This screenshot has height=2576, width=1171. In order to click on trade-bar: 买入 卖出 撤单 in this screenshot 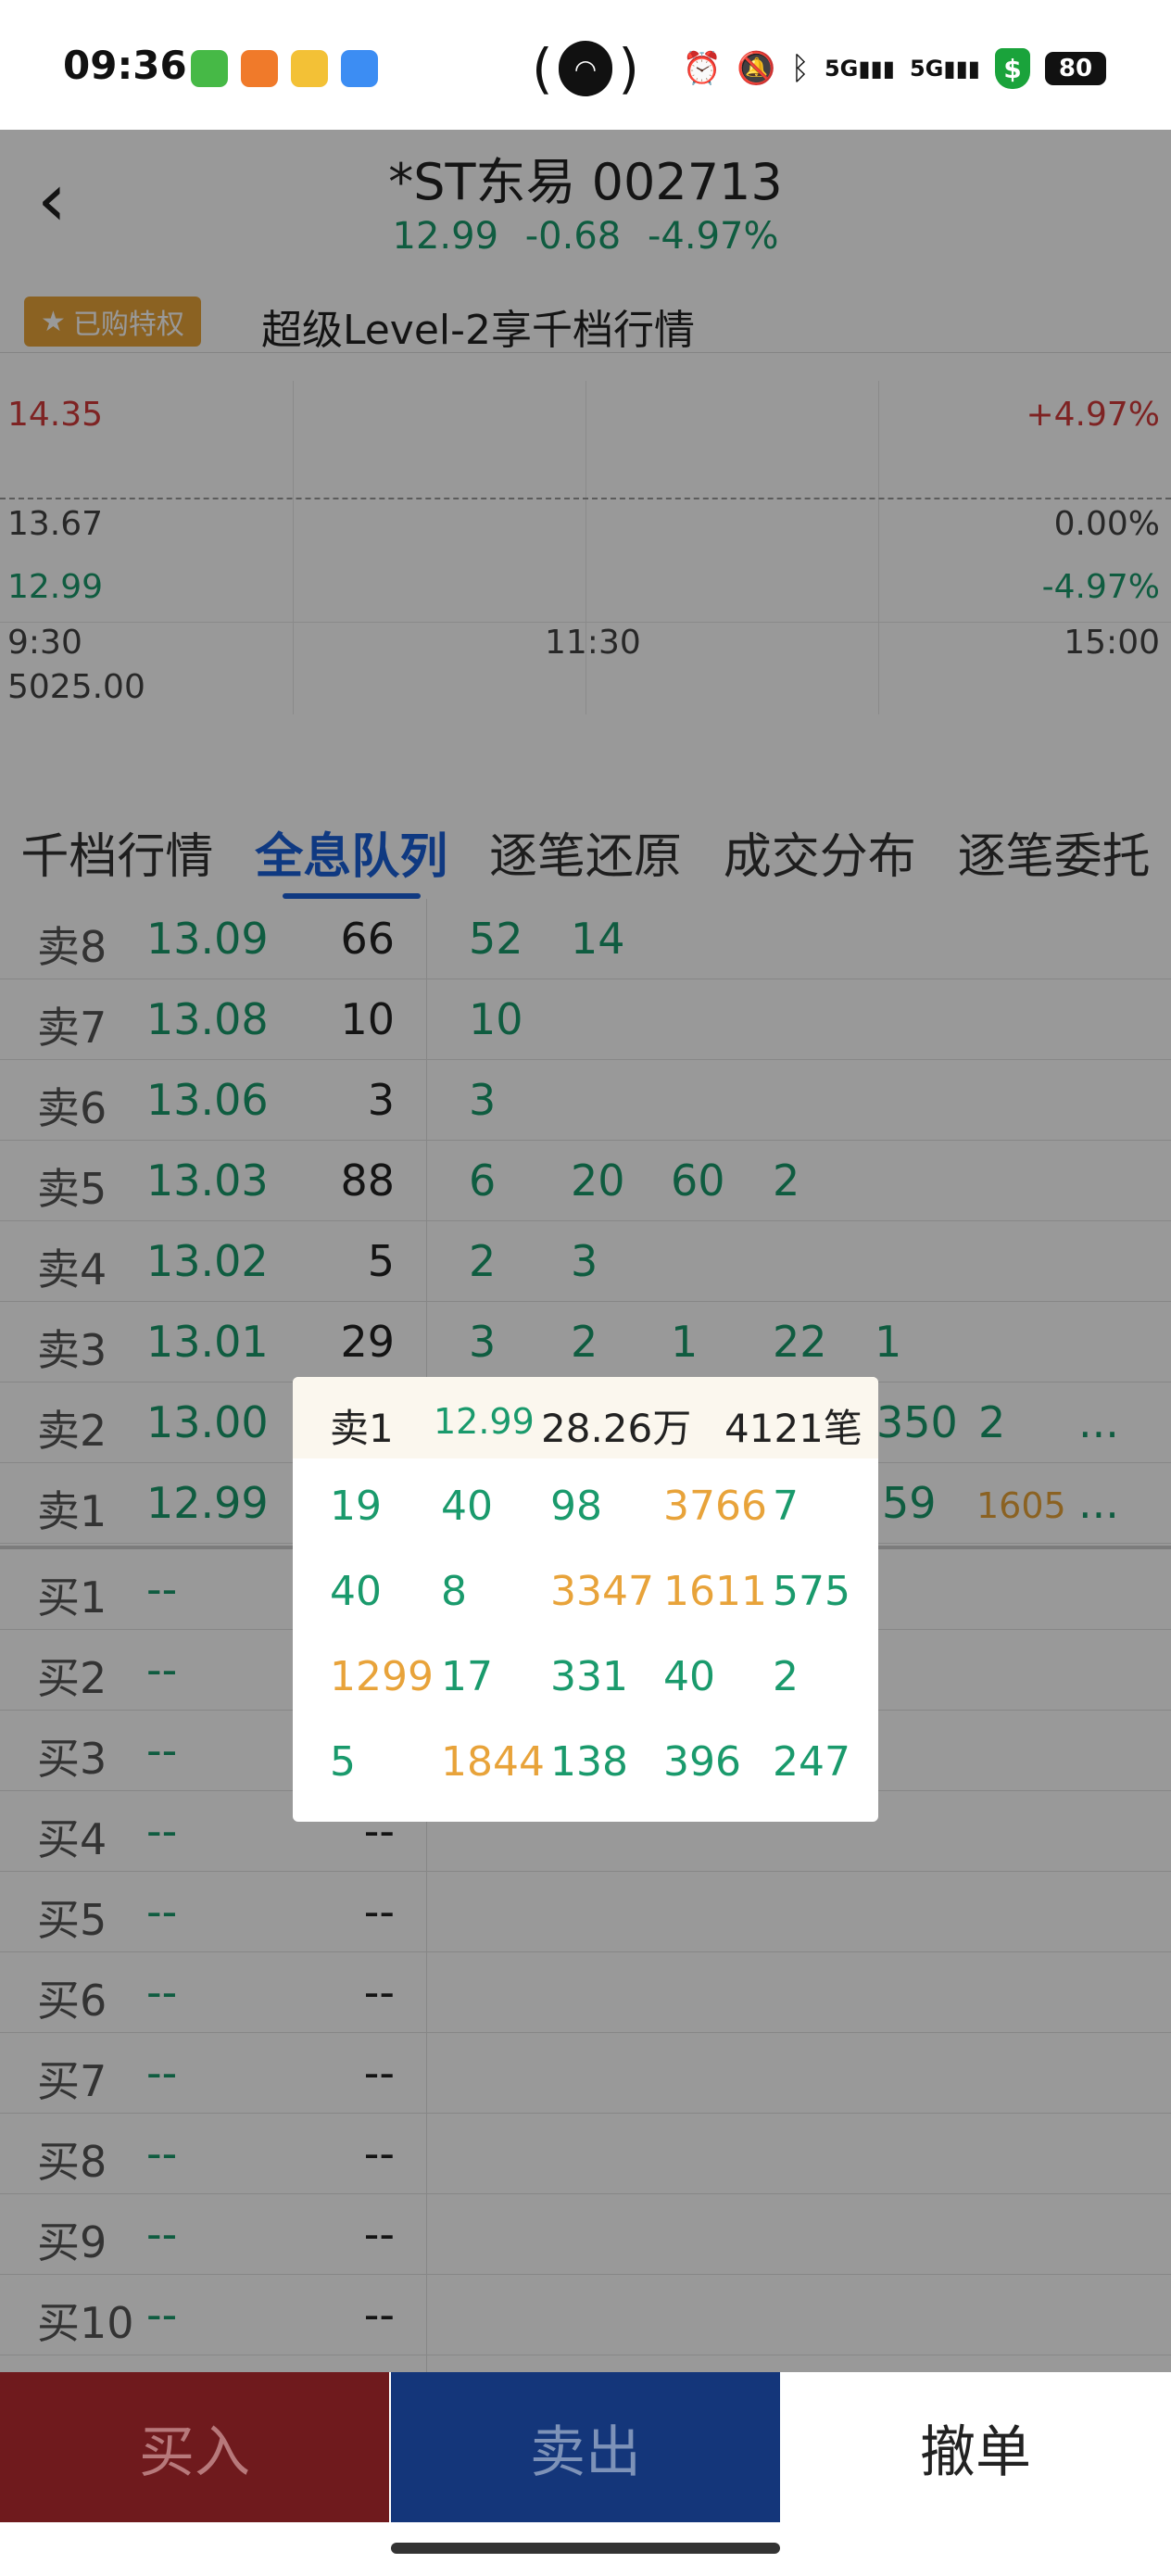, I will do `click(585, 2447)`.